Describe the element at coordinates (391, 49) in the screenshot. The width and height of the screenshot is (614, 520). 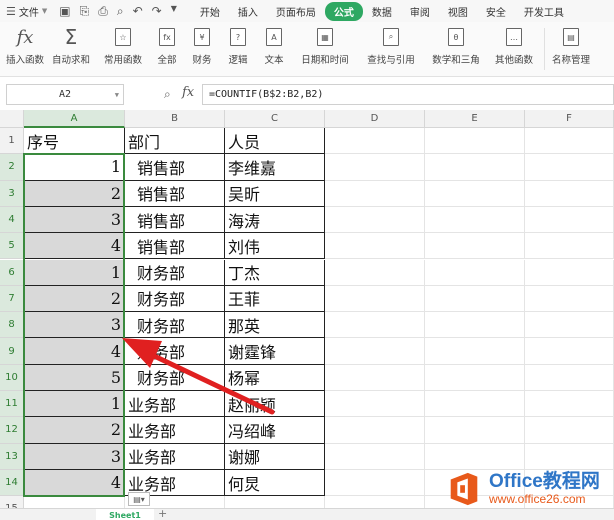
I see `lookup-reference-button: ⌕ 查找与引用` at that location.